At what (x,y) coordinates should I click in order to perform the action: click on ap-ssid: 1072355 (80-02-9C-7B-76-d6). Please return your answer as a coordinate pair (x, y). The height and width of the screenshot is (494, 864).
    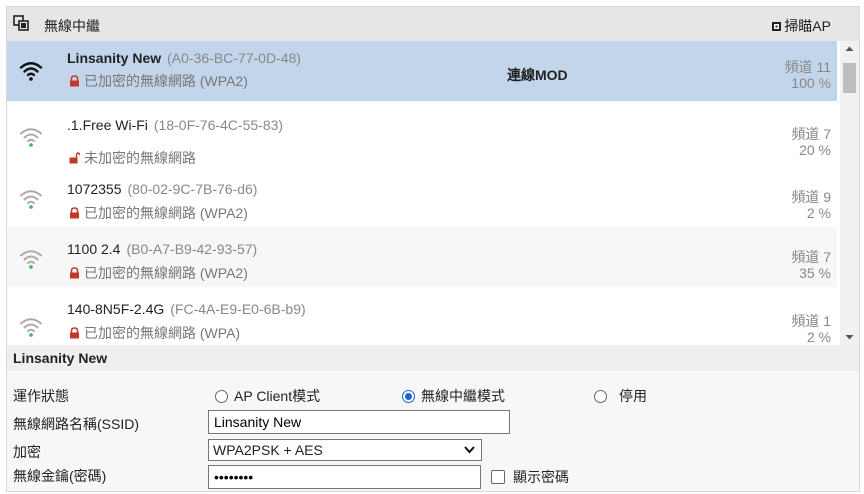
    Looking at the image, I should click on (162, 189).